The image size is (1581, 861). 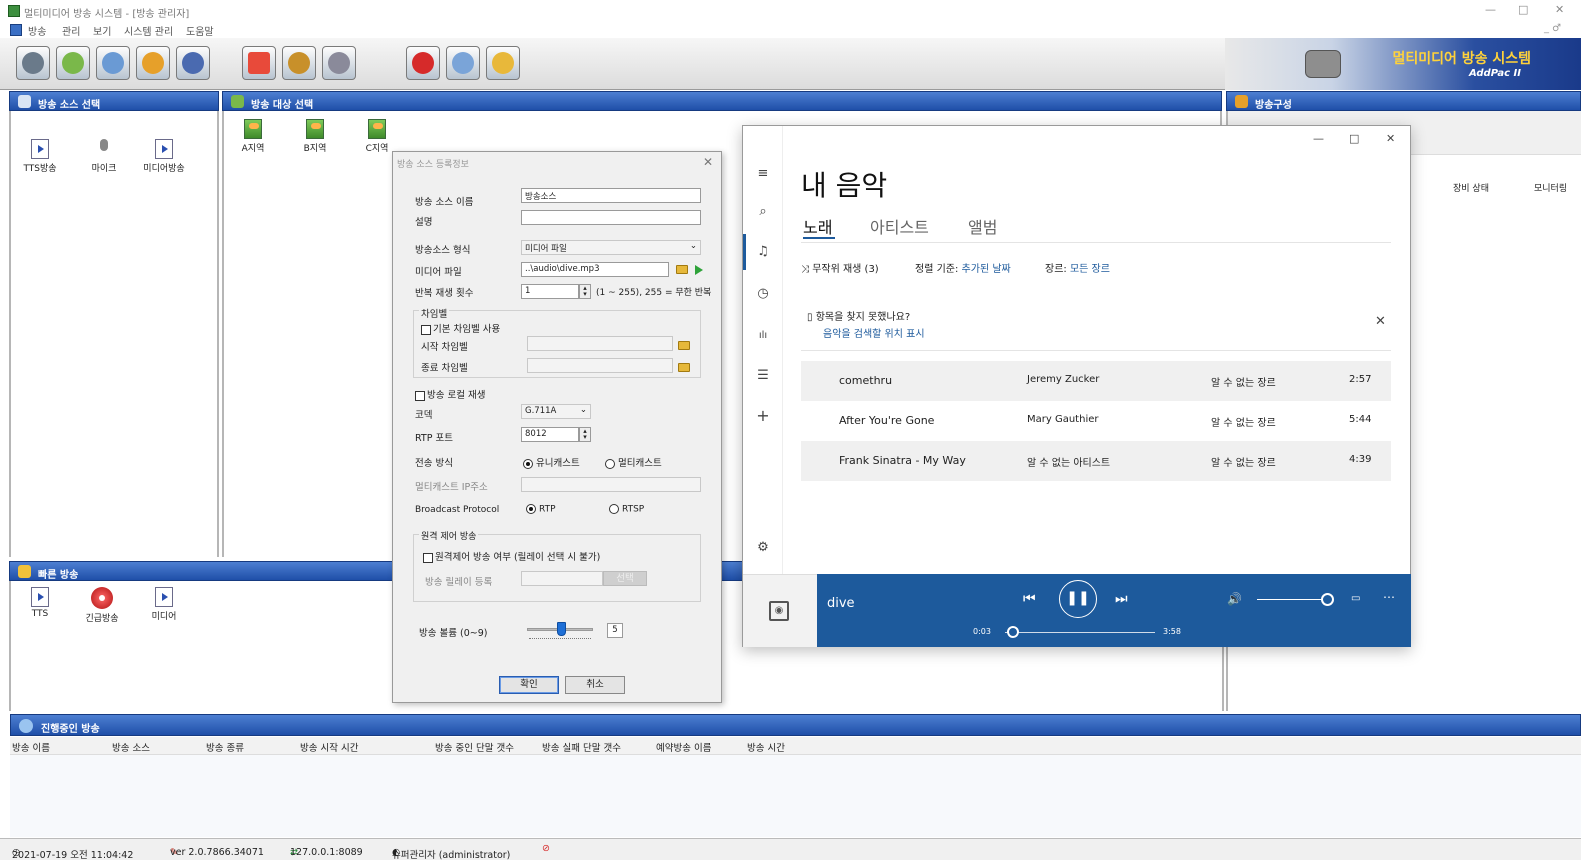 What do you see at coordinates (600, 343) in the screenshot?
I see `chime-start-input` at bounding box center [600, 343].